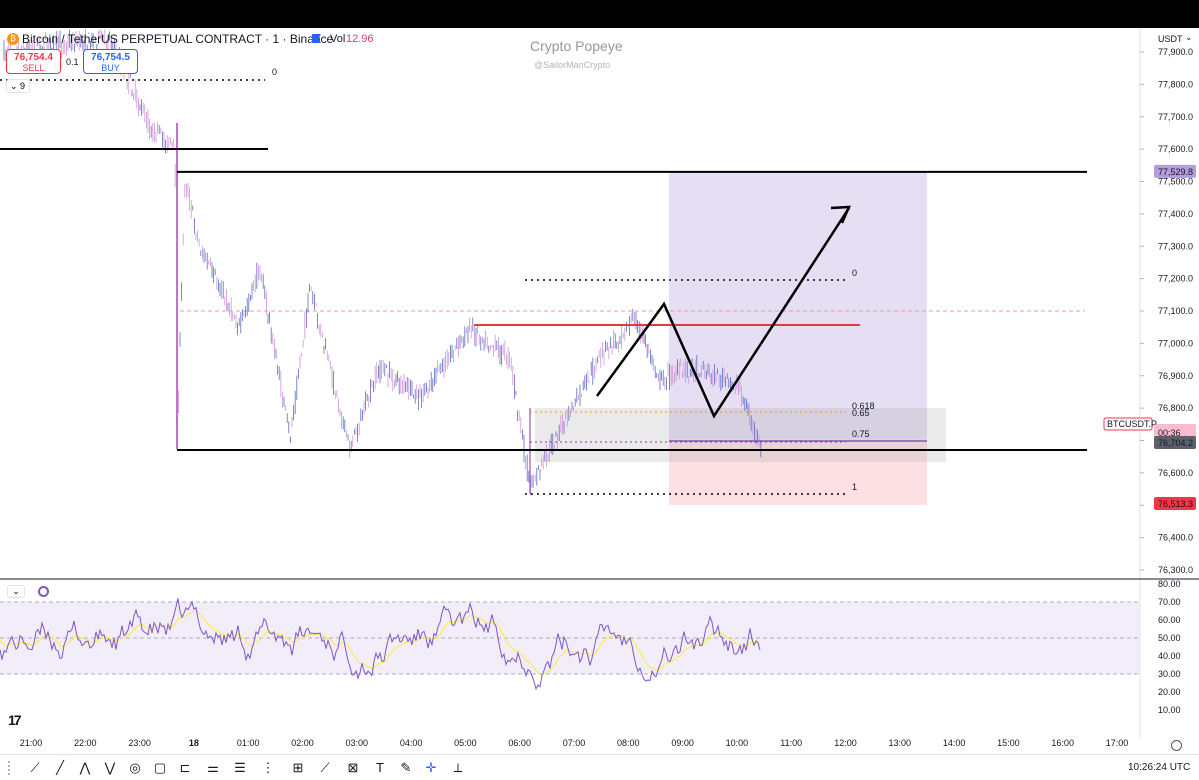  Describe the element at coordinates (845, 743) in the screenshot. I see `time-tick-label: 12:00` at that location.